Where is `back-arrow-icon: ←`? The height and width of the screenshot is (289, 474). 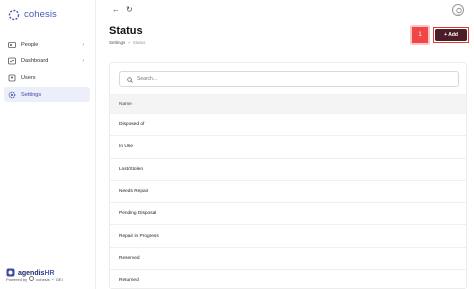
back-arrow-icon: ← is located at coordinates (116, 9).